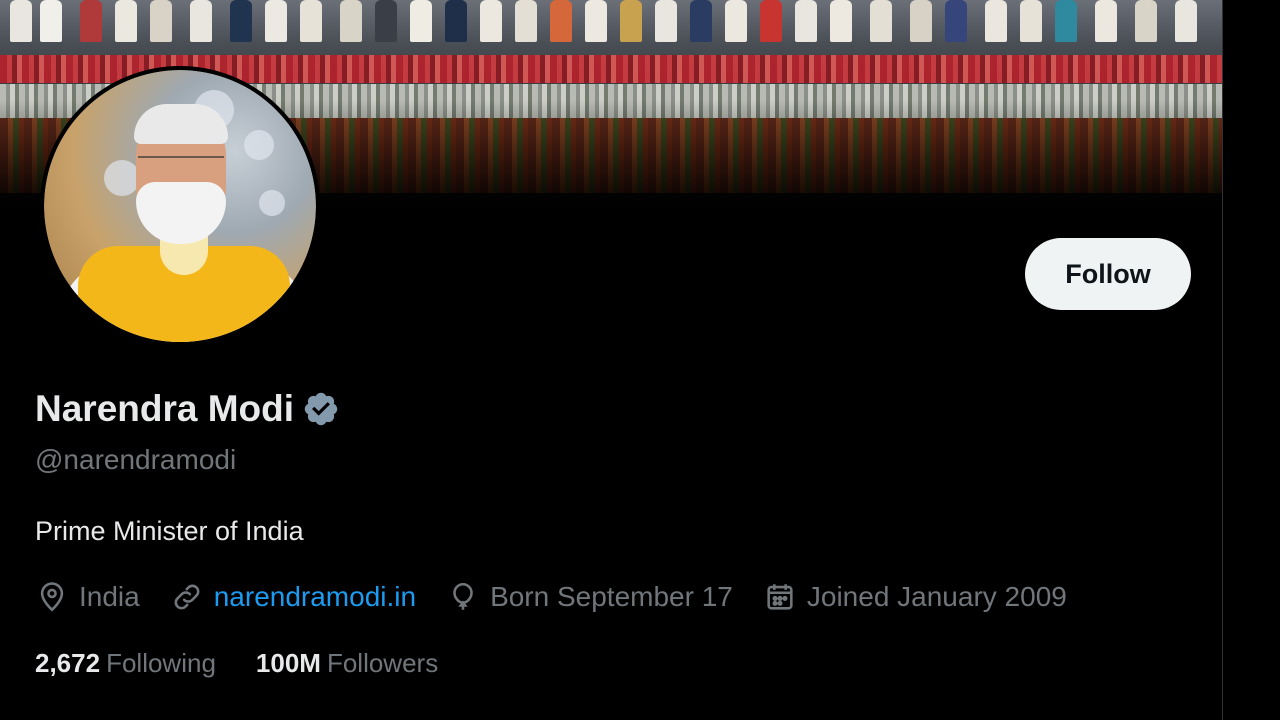 This screenshot has height=720, width=1280. Describe the element at coordinates (611, 23) in the screenshot. I see `banner-crowd` at that location.